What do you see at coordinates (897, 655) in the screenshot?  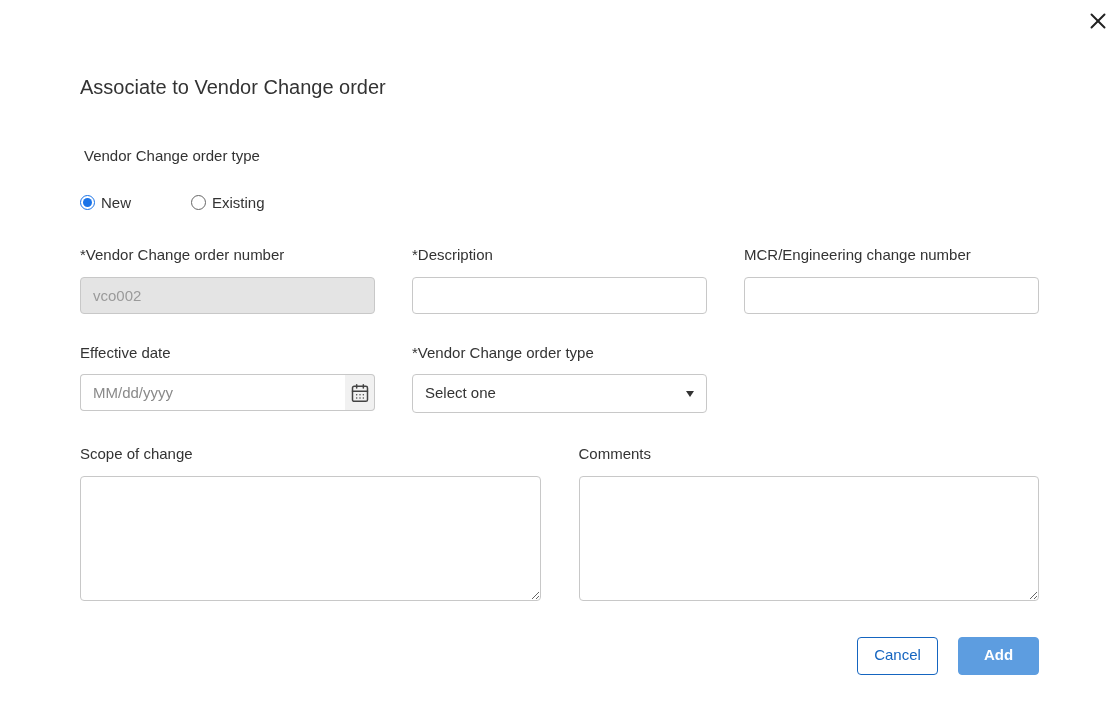 I see `cancel-button: Cancel` at bounding box center [897, 655].